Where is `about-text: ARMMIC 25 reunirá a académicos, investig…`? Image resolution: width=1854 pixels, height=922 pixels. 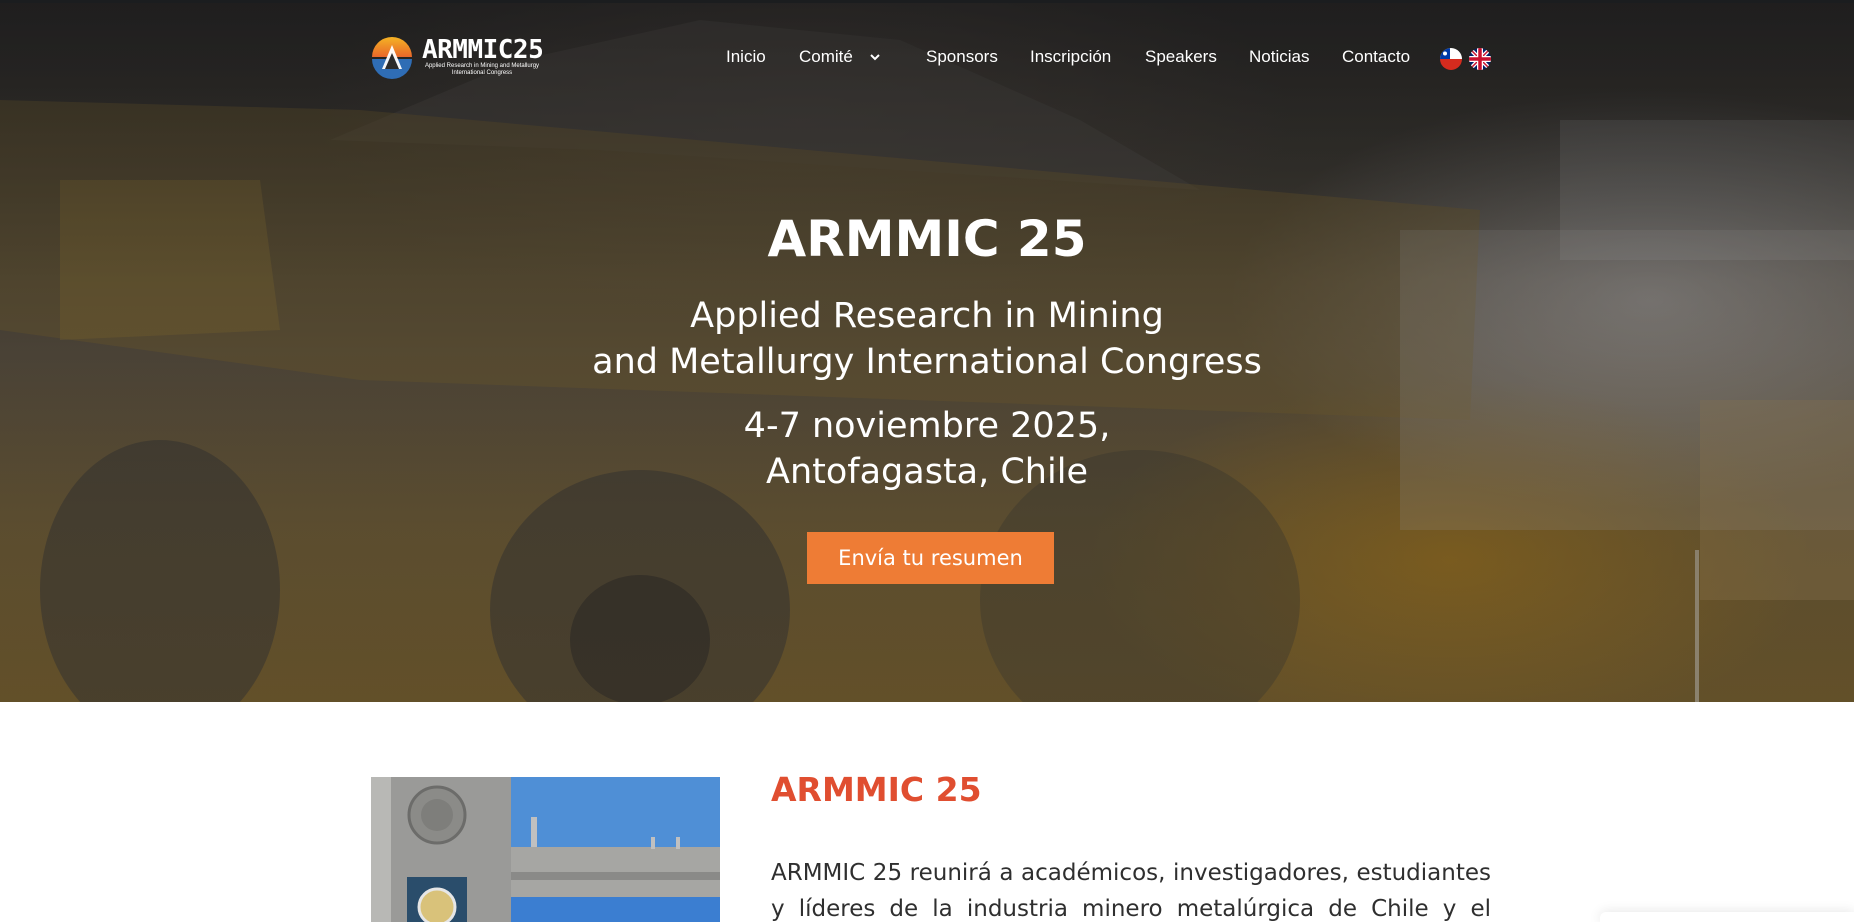
about-text: ARMMIC 25 reunirá a académicos, investig… is located at coordinates (1131, 891).